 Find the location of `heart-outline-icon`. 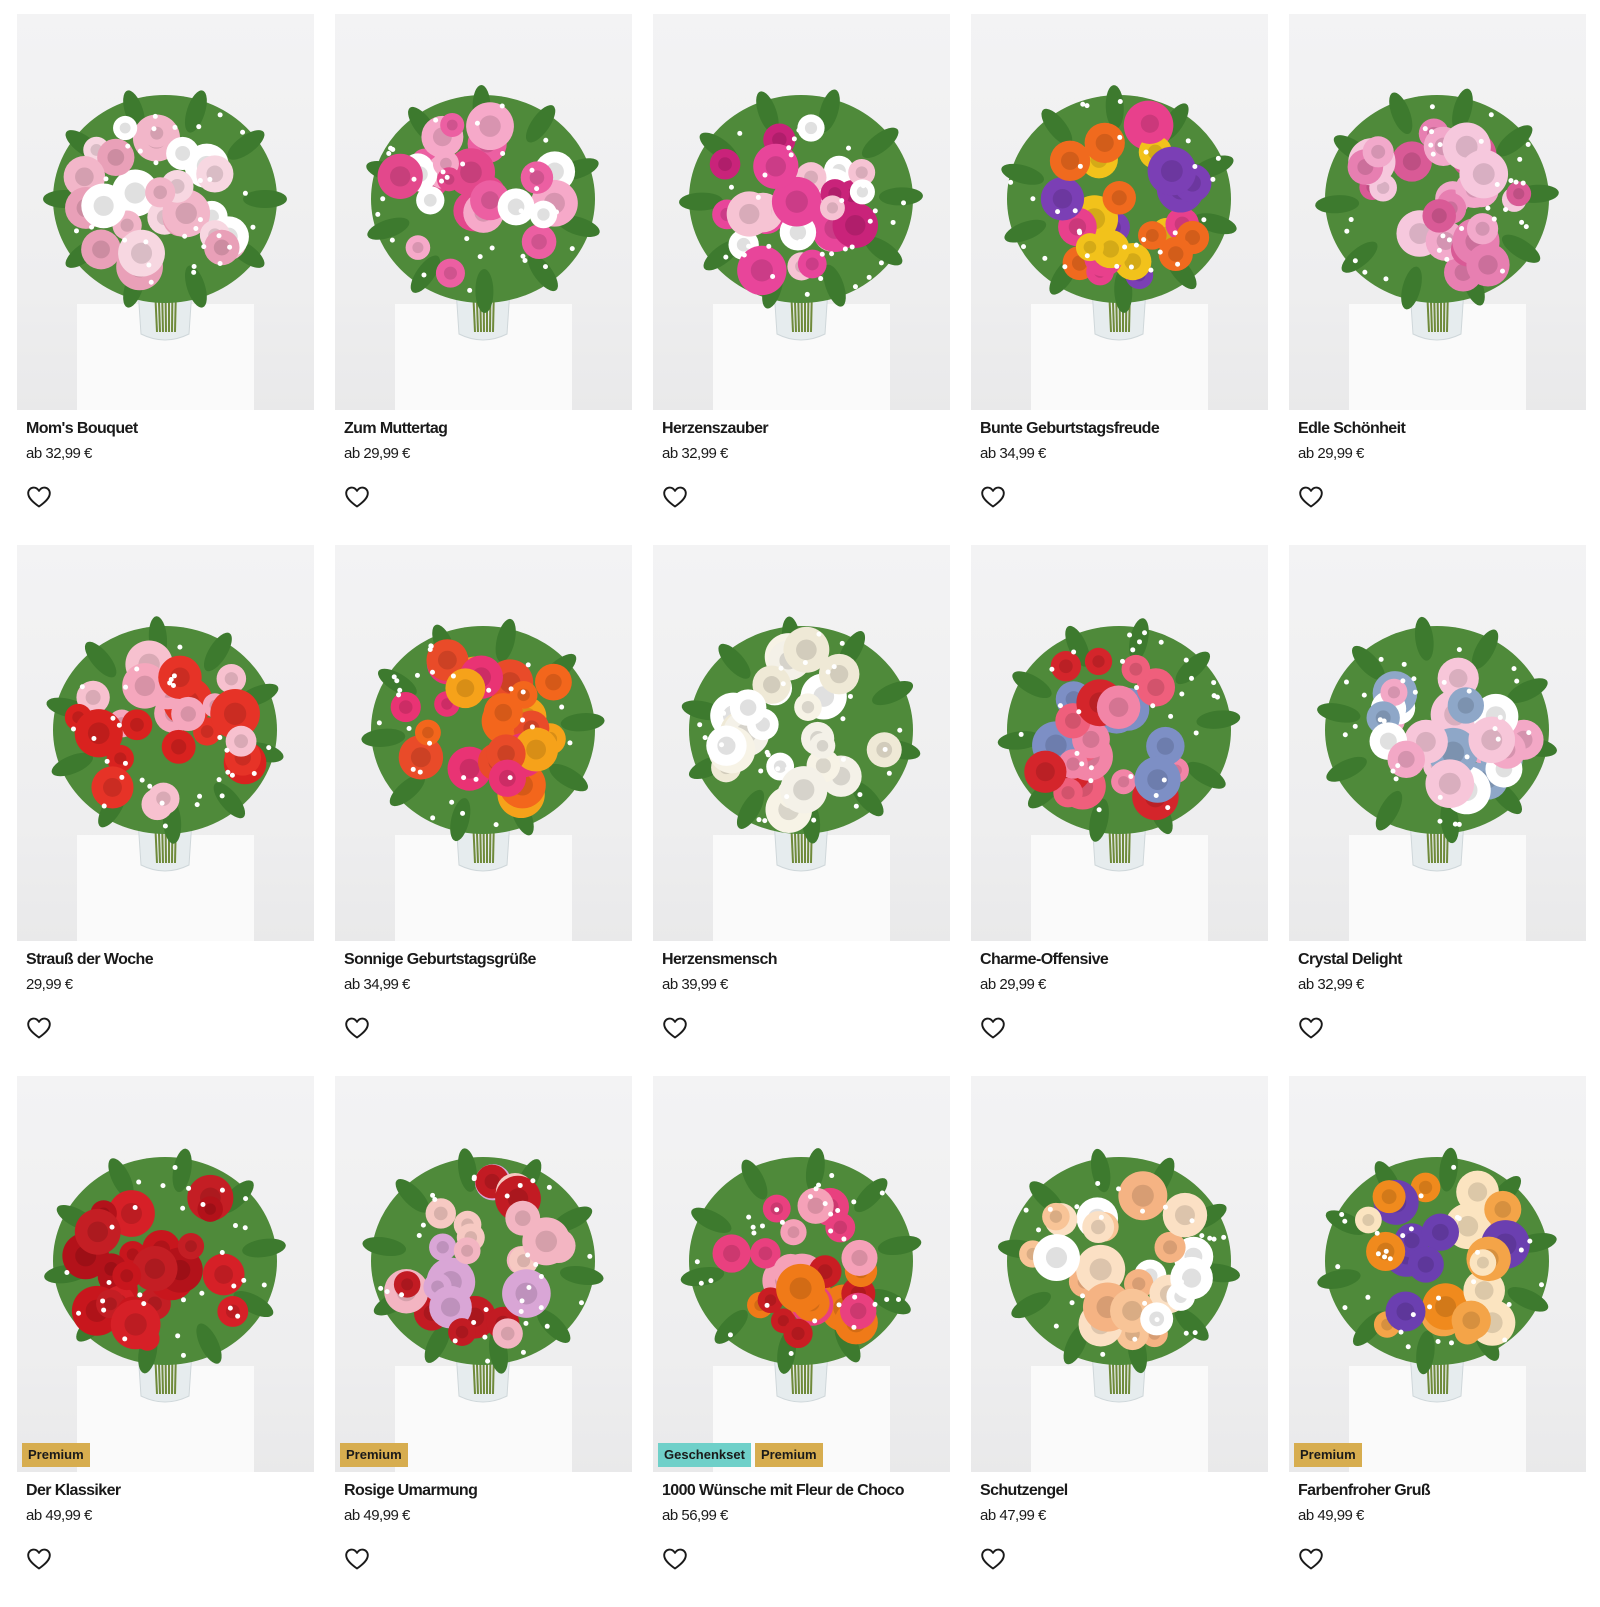

heart-outline-icon is located at coordinates (39, 497).